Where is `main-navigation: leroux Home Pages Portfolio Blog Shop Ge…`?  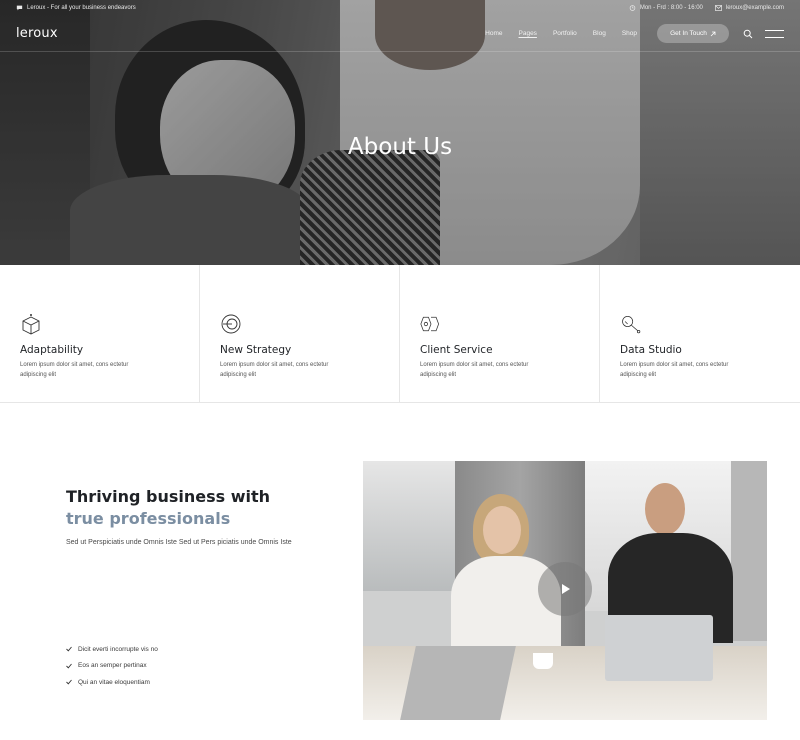 main-navigation: leroux Home Pages Portfolio Blog Shop Ge… is located at coordinates (400, 34).